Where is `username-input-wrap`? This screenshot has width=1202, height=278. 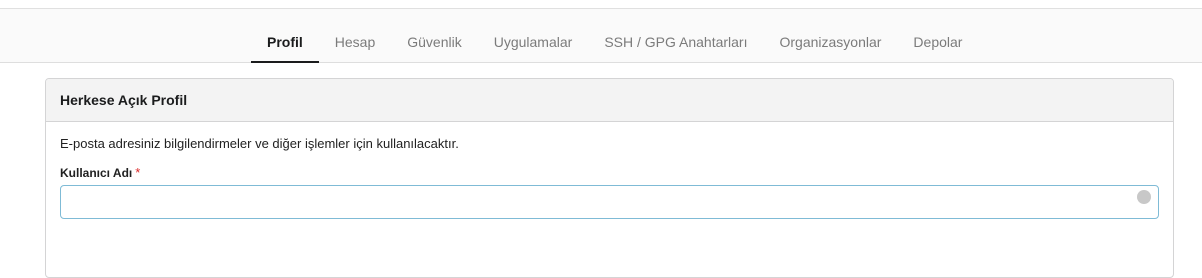
username-input-wrap is located at coordinates (609, 202).